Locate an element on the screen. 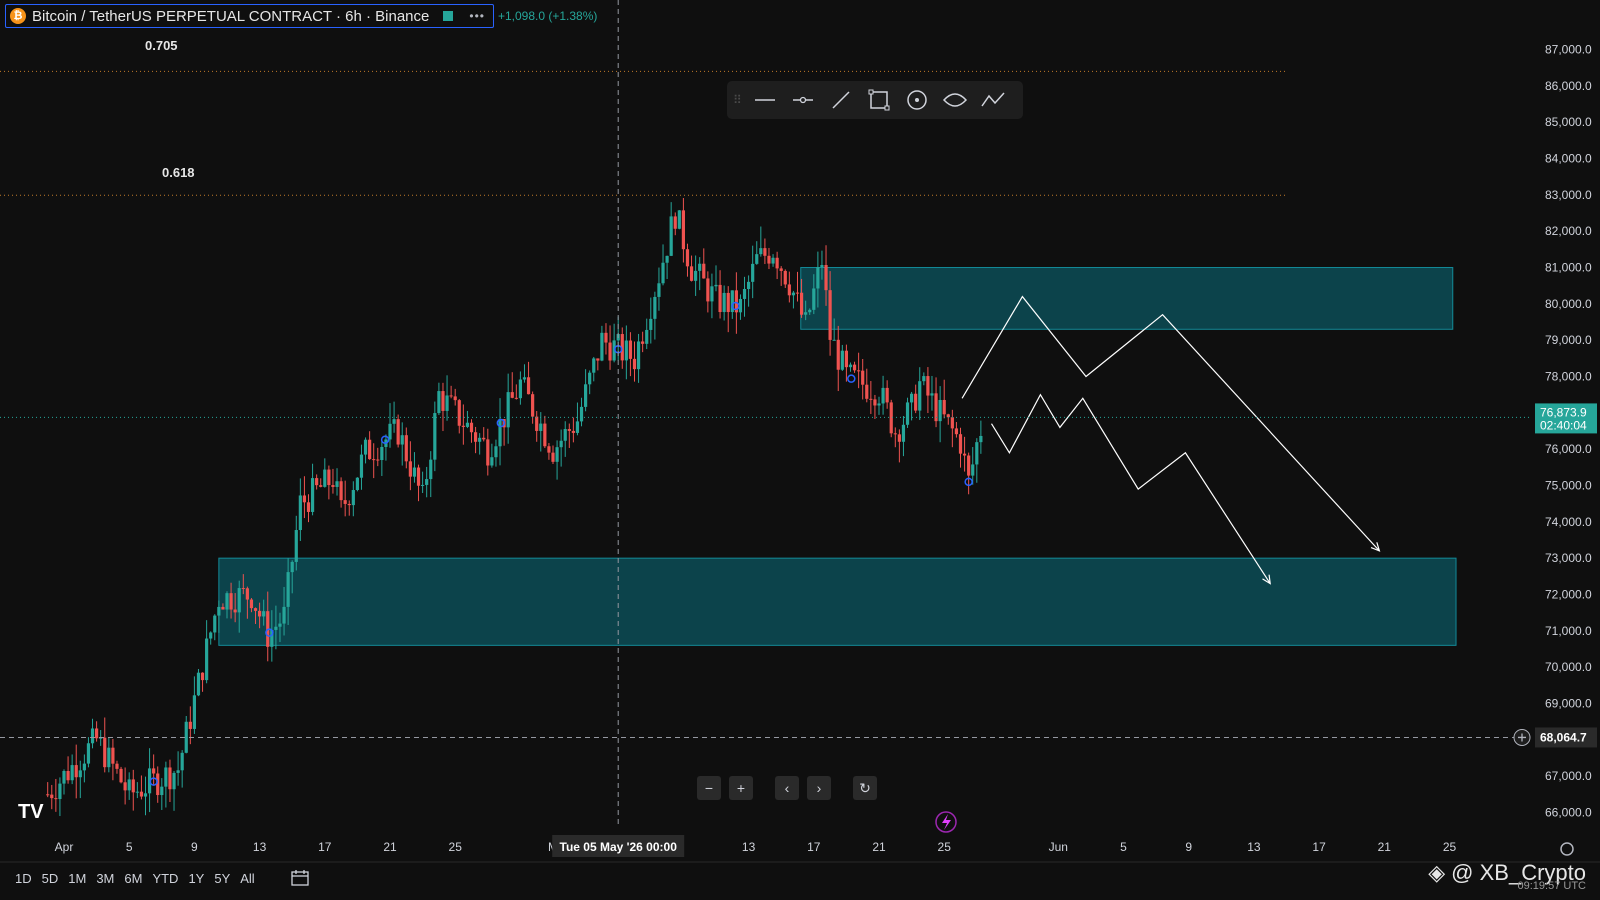 Image resolution: width=1600 pixels, height=900 pixels. zoom-out-button: − is located at coordinates (709, 788).